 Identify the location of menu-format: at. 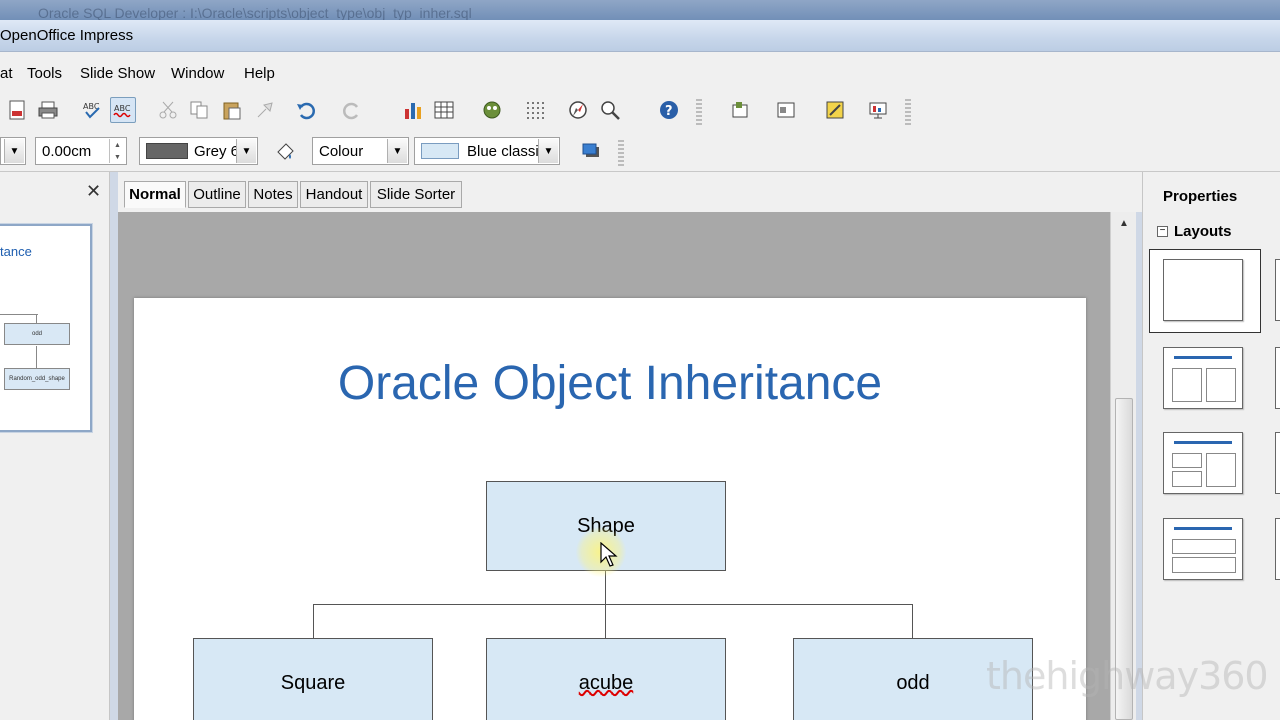
(6, 73).